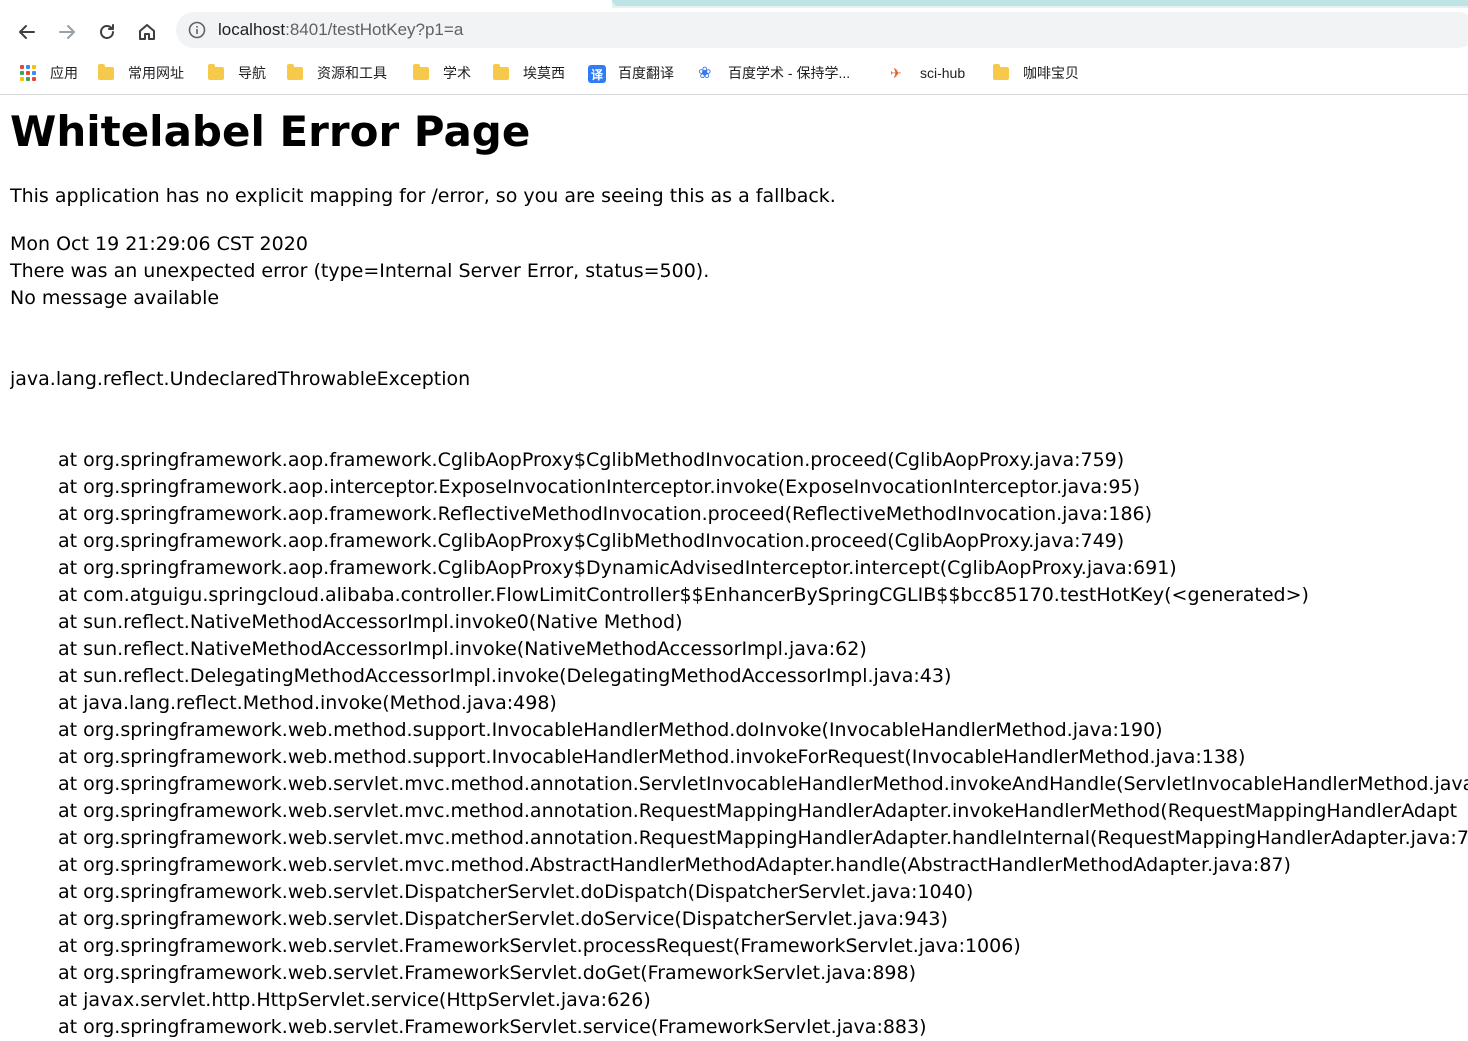  I want to click on tab-strip, so click(734, 4).